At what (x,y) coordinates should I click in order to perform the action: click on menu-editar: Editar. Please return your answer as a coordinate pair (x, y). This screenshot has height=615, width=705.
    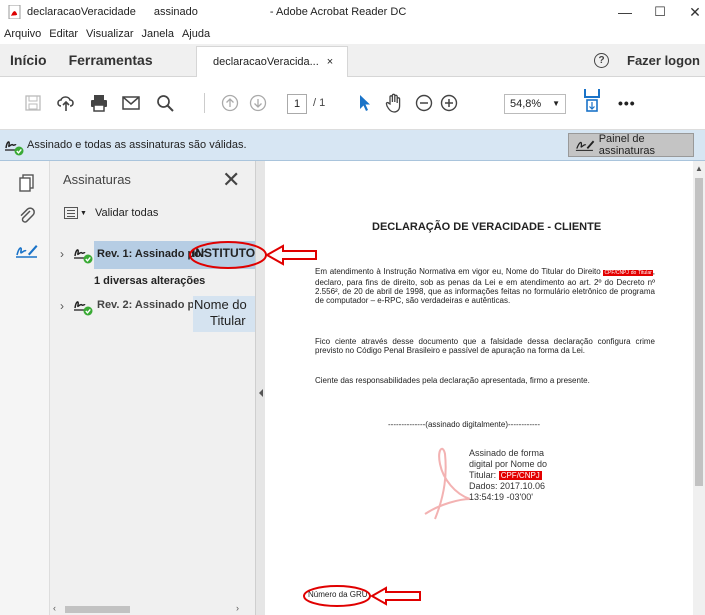
    Looking at the image, I should click on (63, 34).